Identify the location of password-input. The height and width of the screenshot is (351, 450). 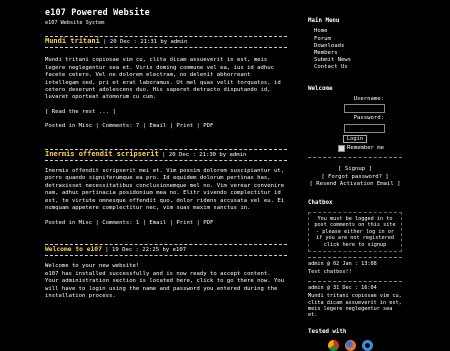
(364, 128).